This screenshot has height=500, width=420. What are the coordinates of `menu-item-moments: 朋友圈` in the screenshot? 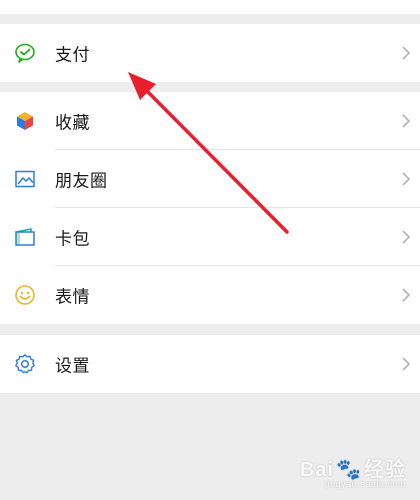 It's located at (210, 179).